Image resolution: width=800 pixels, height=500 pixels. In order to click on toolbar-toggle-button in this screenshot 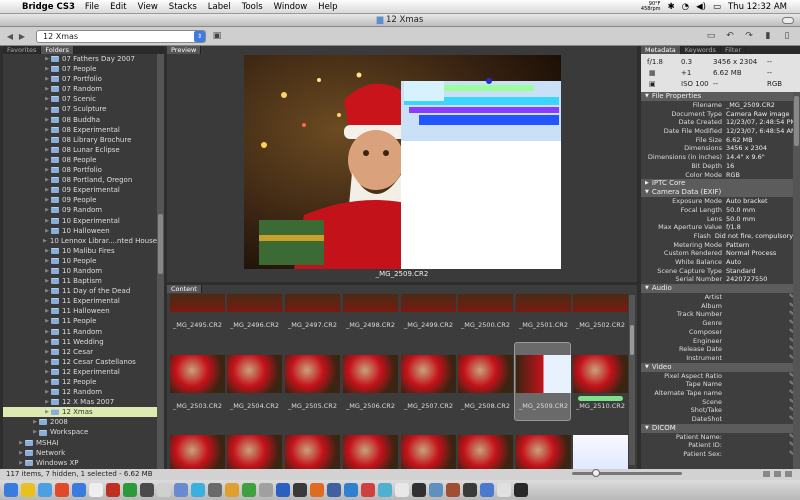, I will do `click(788, 20)`.